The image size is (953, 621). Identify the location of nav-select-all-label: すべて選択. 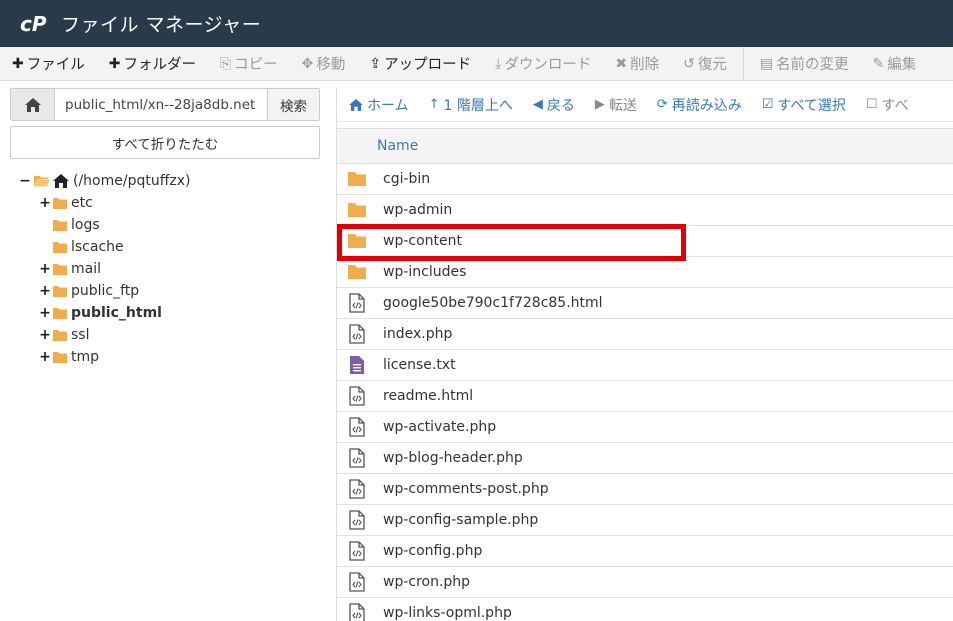
(811, 105).